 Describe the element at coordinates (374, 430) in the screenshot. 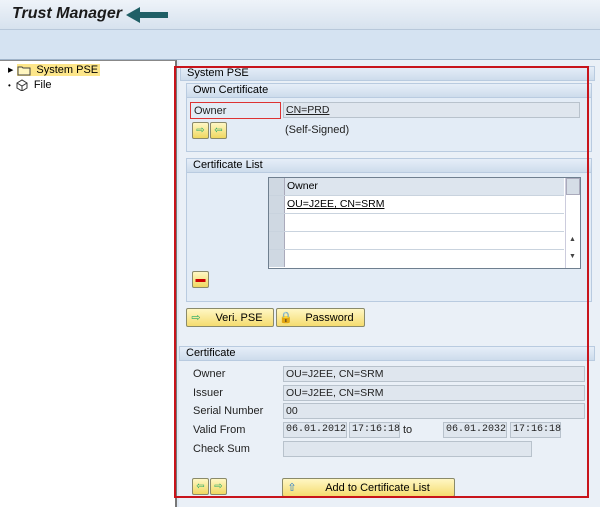

I see `valid-from-time-field: 17:16:18` at that location.